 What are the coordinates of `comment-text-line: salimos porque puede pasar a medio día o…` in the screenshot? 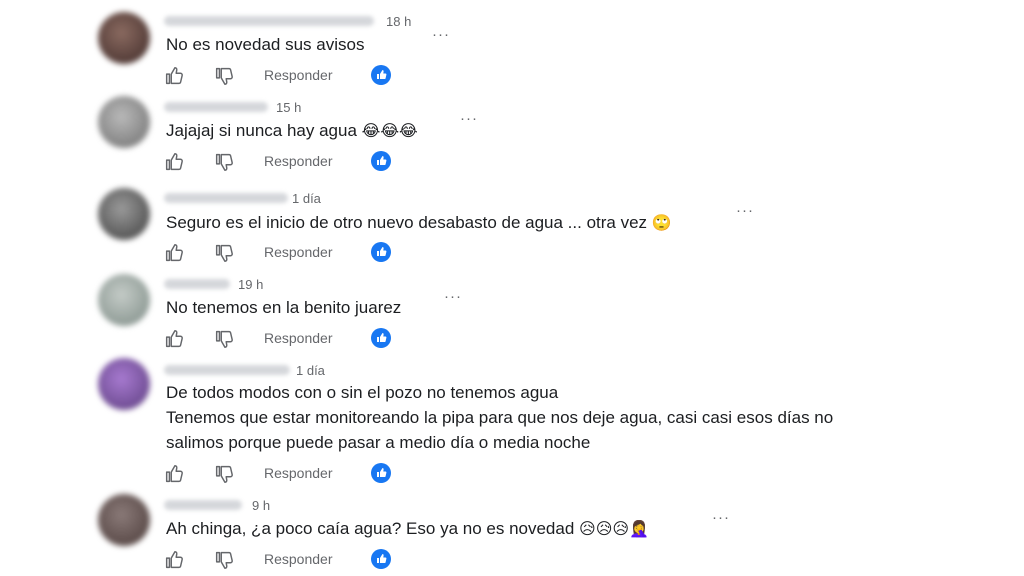 It's located at (378, 442).